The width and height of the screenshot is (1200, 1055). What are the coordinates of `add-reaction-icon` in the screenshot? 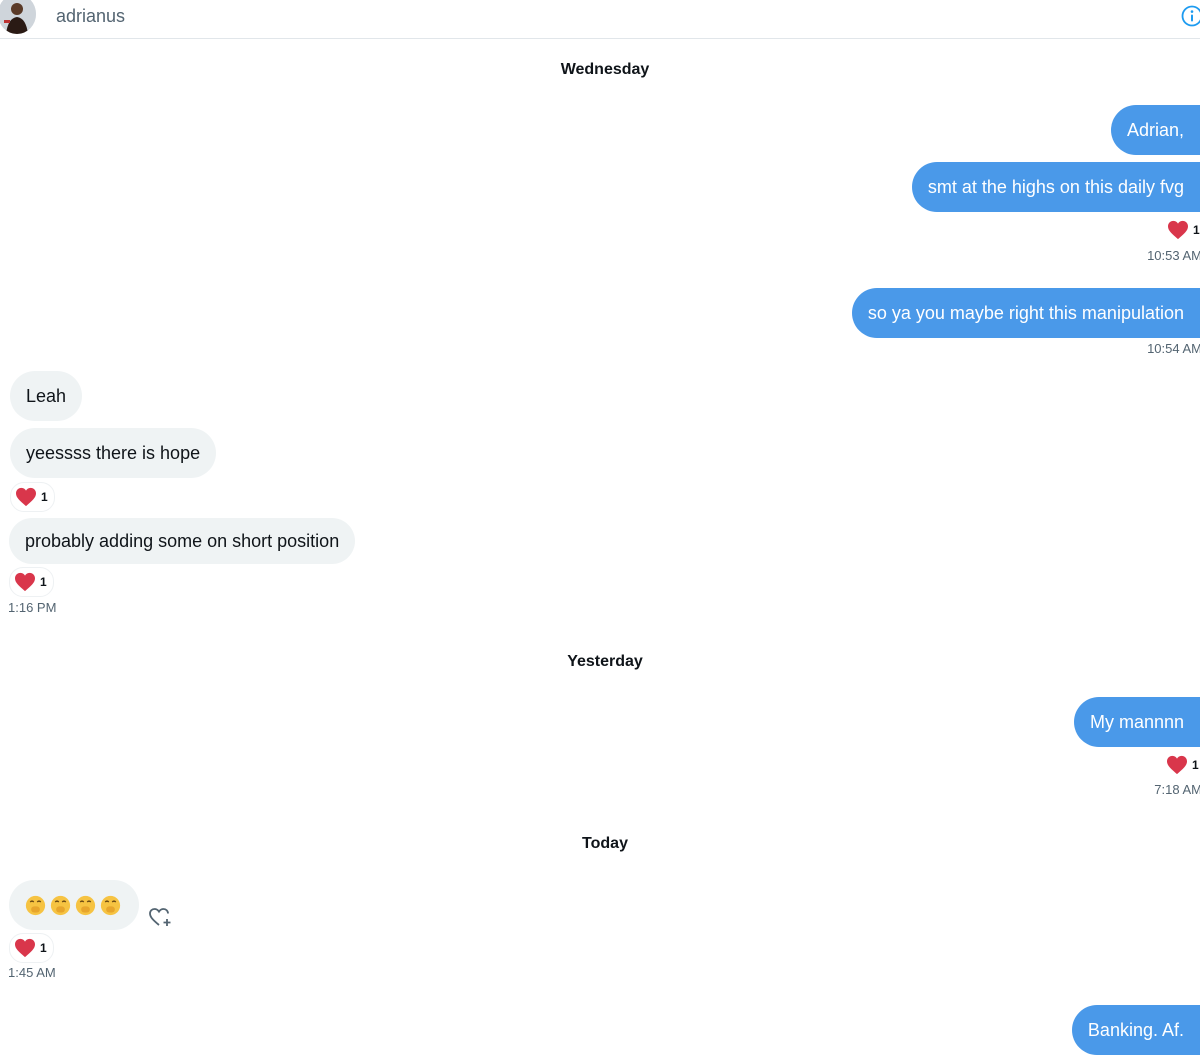 It's located at (161, 917).